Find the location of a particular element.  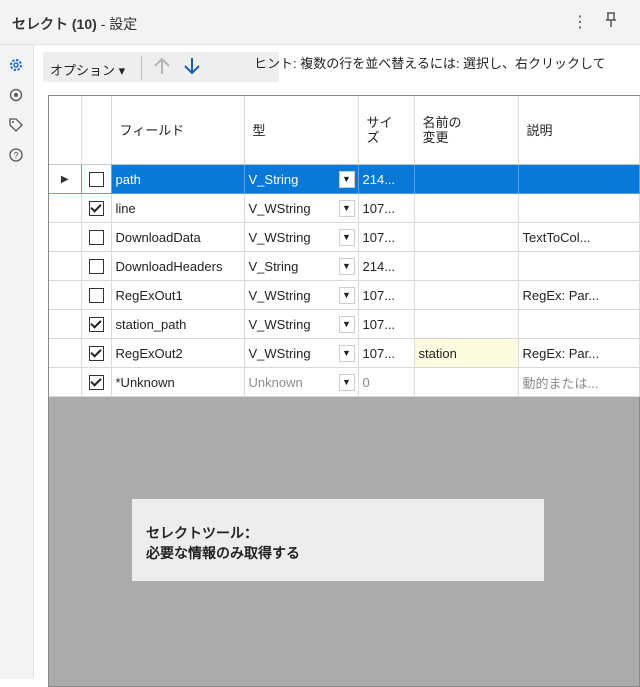

header-rename: 名前の 変更 is located at coordinates (466, 130).